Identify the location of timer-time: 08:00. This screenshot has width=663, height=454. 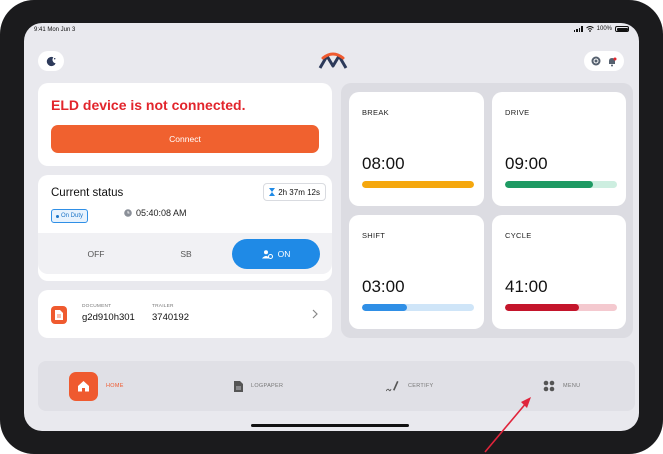
(383, 163).